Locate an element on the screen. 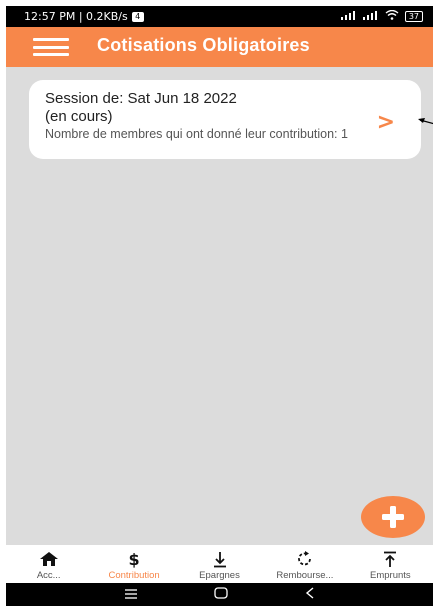 The image size is (440, 613). notification-badge: 4 is located at coordinates (137, 16).